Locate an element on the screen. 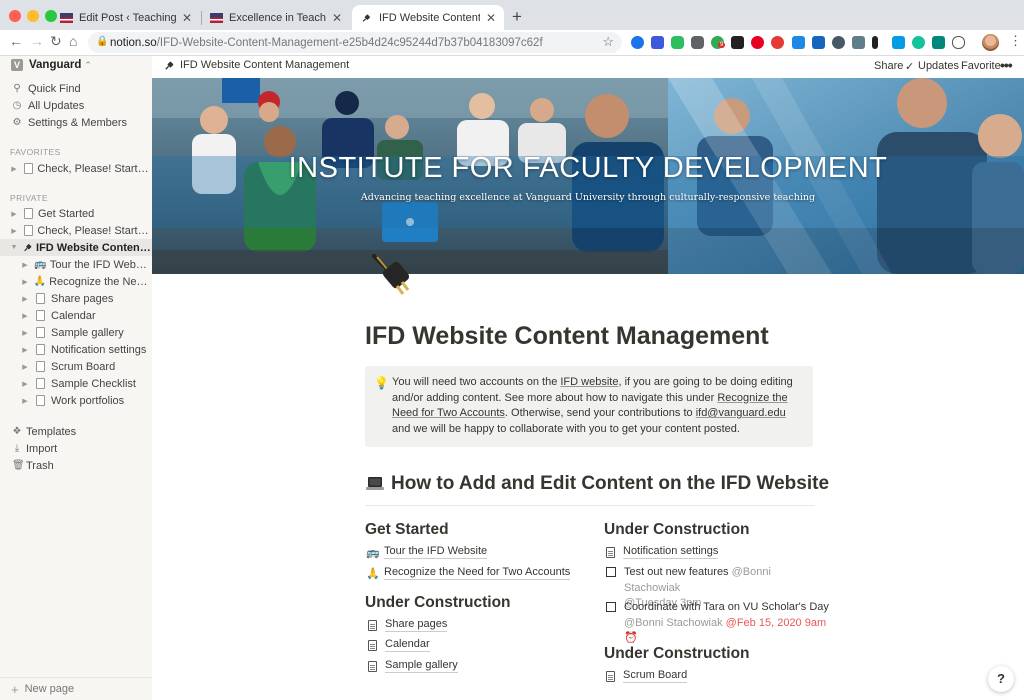 The image size is (1024, 700). cursor-extension-icon is located at coordinates (798, 42).